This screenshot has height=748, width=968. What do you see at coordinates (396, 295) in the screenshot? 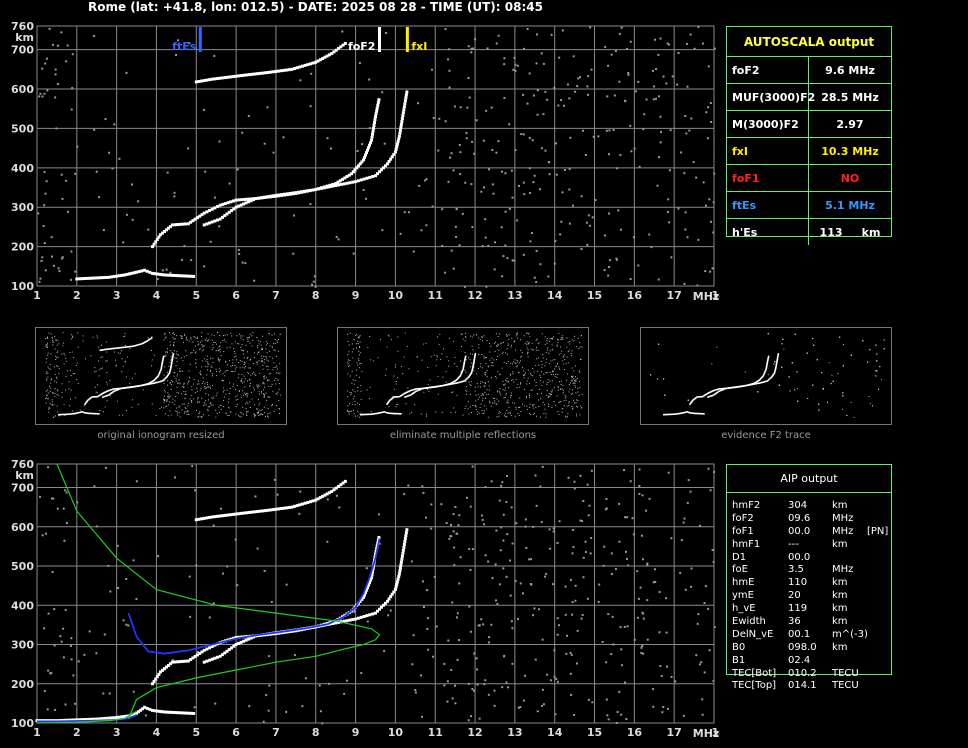
I see `x-tick-label: 10` at bounding box center [396, 295].